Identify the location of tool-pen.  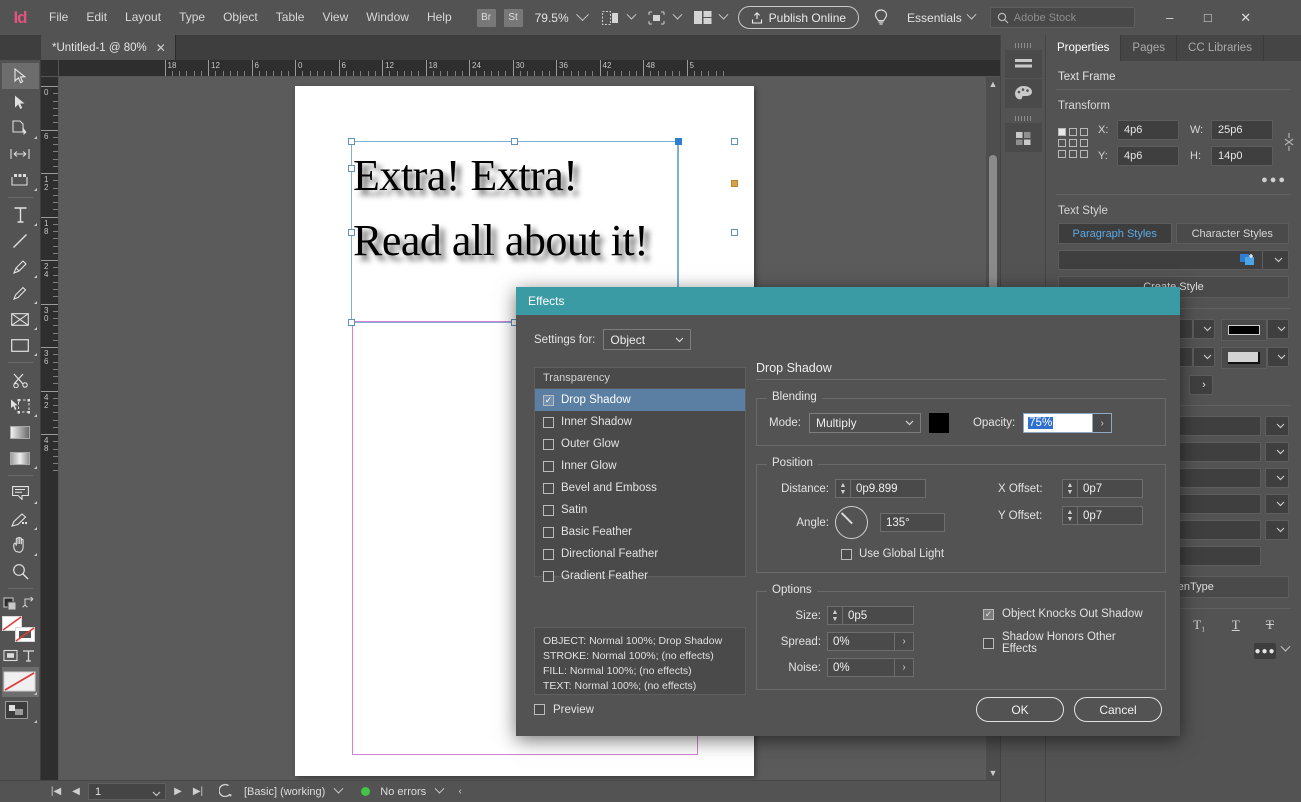
(20, 267).